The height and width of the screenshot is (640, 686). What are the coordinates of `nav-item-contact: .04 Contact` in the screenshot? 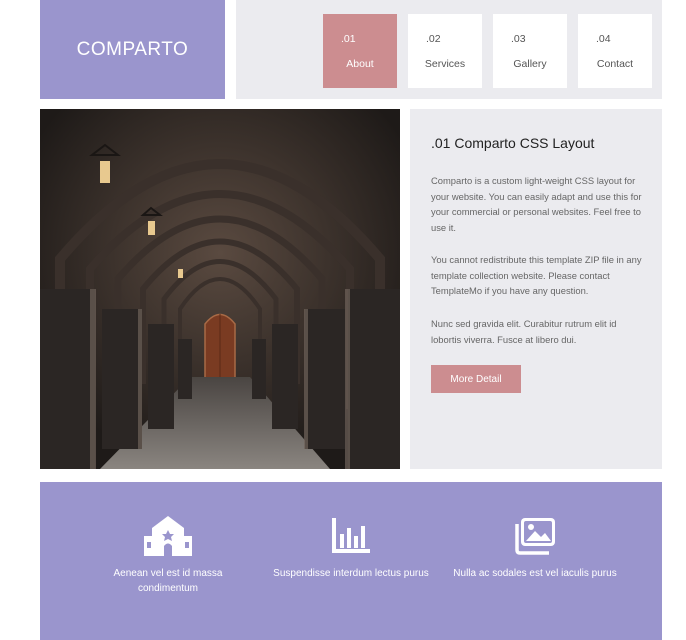 It's located at (615, 51).